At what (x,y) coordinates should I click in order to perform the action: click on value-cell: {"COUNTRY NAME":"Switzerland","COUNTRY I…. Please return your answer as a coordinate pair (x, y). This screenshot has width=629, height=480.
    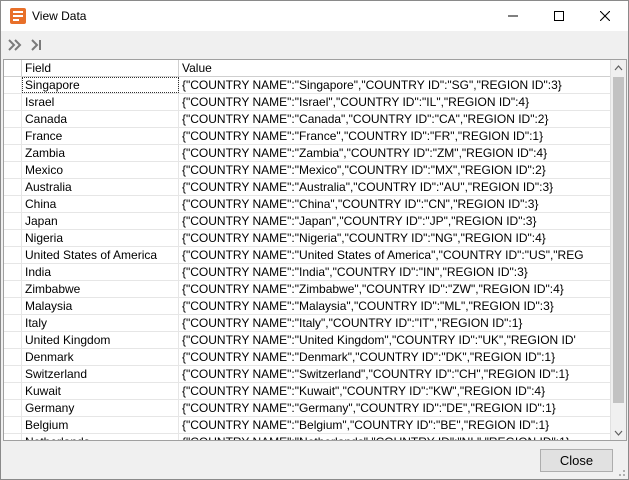
    Looking at the image, I should click on (395, 374).